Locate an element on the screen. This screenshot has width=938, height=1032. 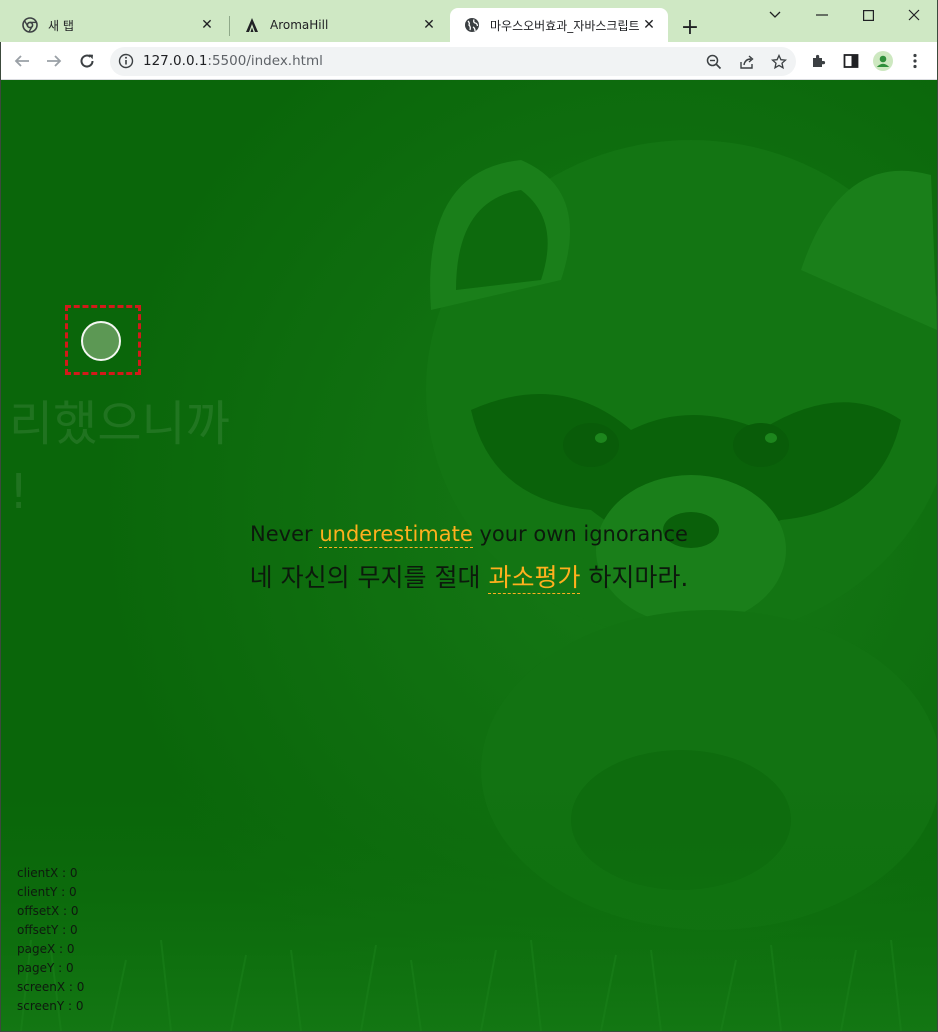
quote-en-highlight: underestimate is located at coordinates (396, 535).